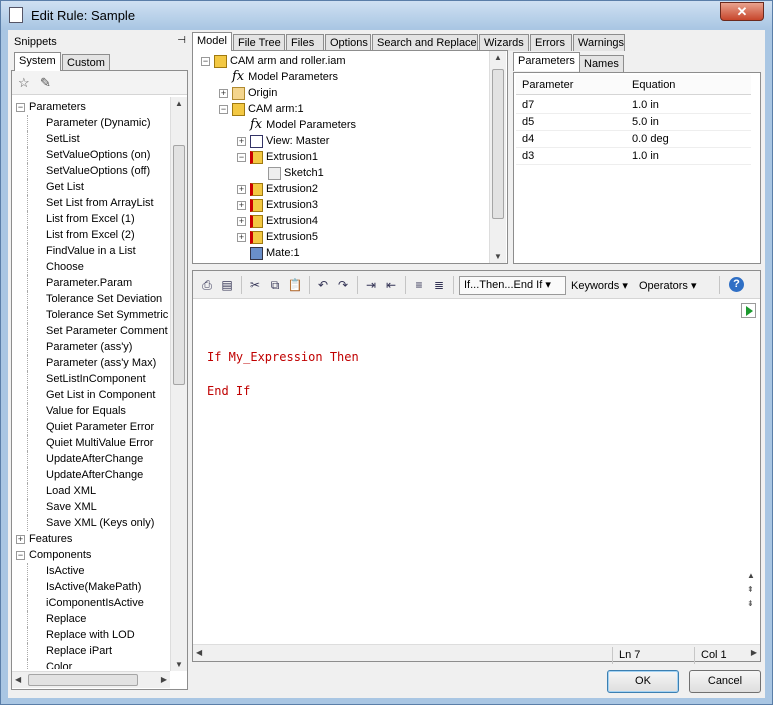 The width and height of the screenshot is (773, 705). I want to click on tree-item: List from Excel (1), so click(81, 219).